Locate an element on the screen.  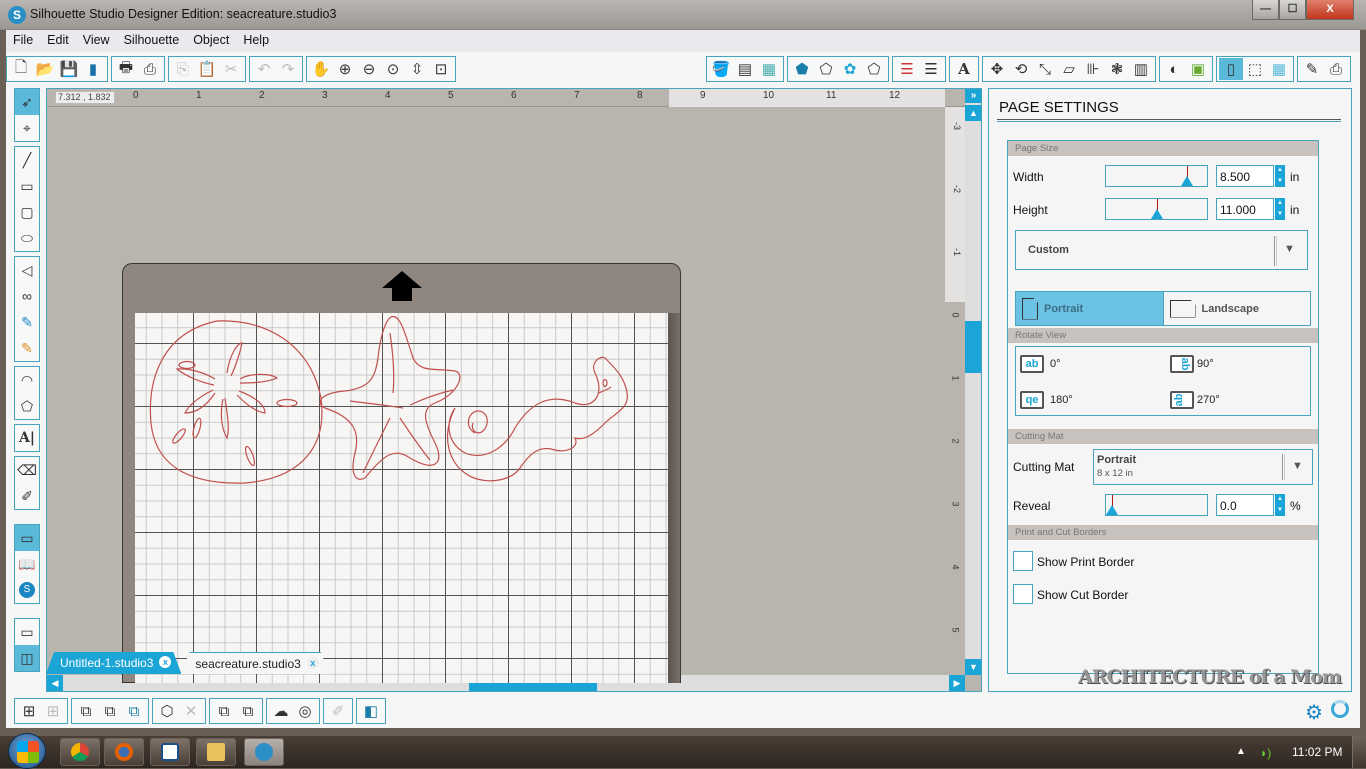
menu-silhouette: Silhouette is located at coordinates (152, 41).